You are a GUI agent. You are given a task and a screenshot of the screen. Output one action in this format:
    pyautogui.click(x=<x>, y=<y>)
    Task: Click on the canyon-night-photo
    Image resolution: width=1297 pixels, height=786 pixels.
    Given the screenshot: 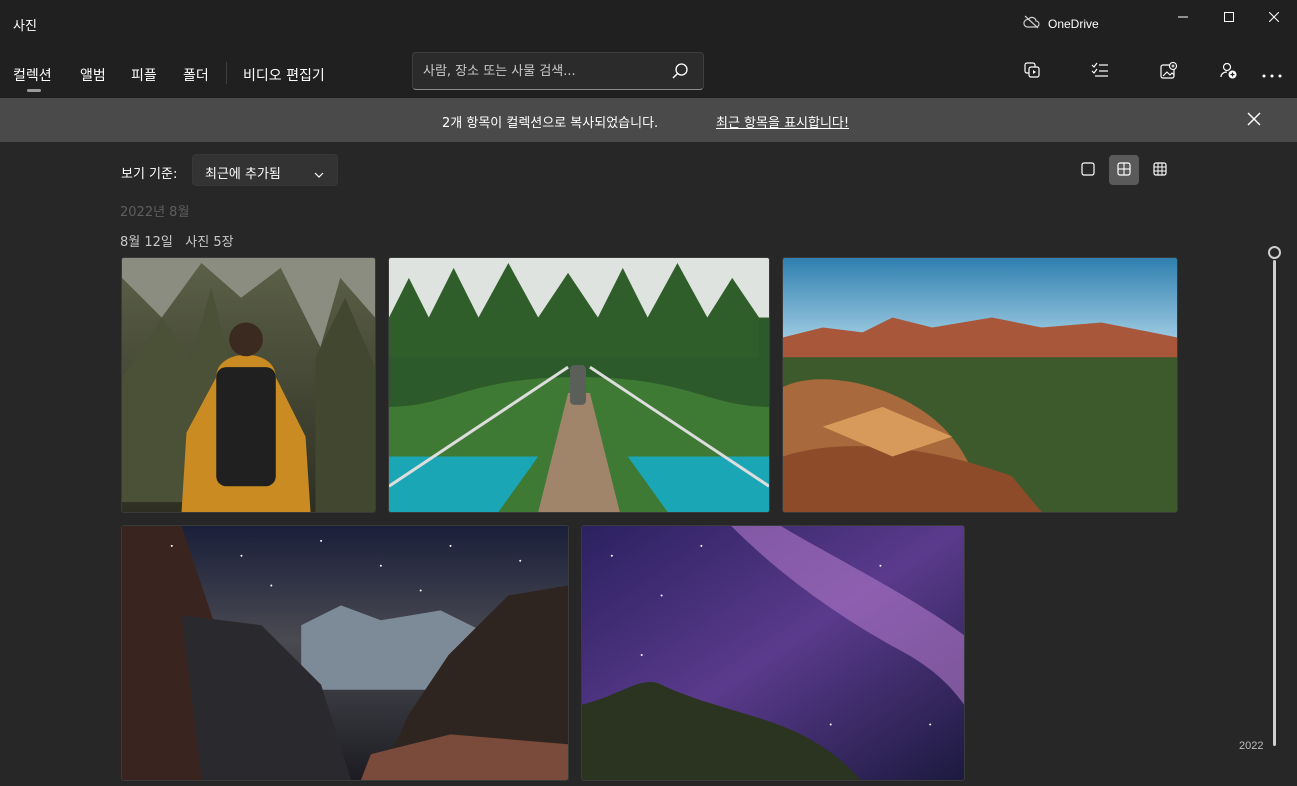 What is the action you would take?
    pyautogui.click(x=345, y=653)
    